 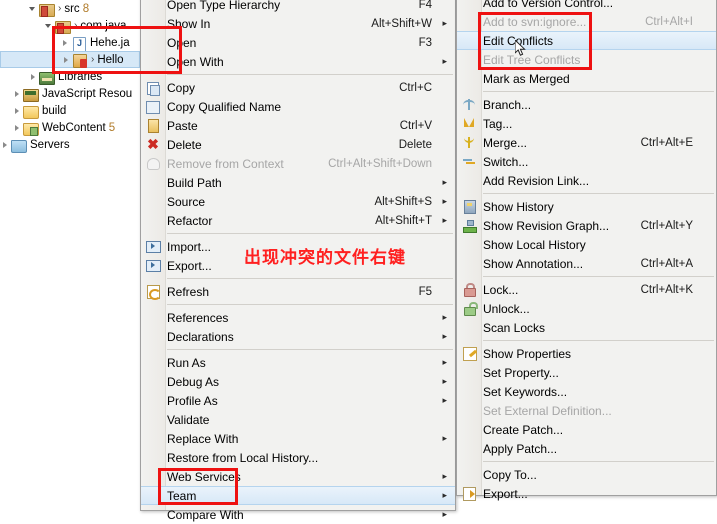 What do you see at coordinates (189, 23) in the screenshot?
I see `menu-item-label: Show In` at bounding box center [189, 23].